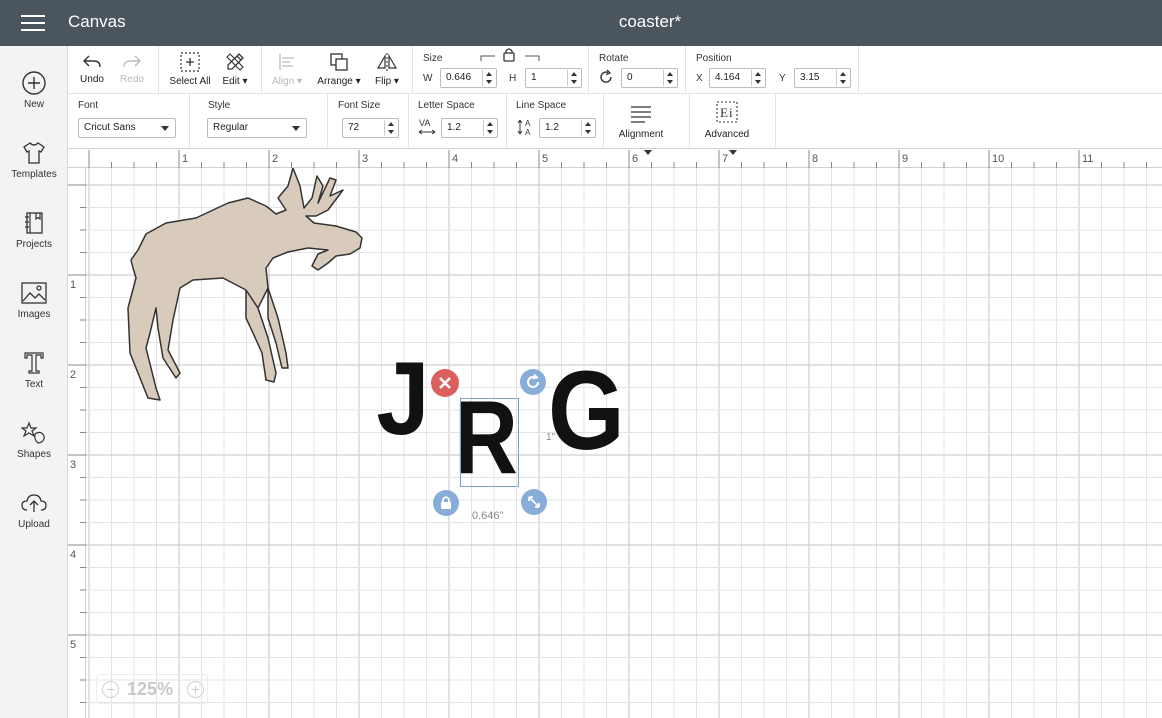 The height and width of the screenshot is (718, 1162). Describe the element at coordinates (533, 382) in the screenshot. I see `rotate-handle-icon` at that location.